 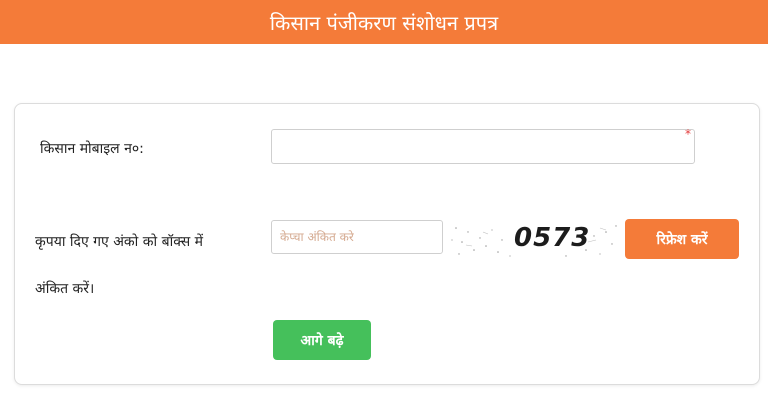 What do you see at coordinates (357, 237) in the screenshot?
I see `captcha-input` at bounding box center [357, 237].